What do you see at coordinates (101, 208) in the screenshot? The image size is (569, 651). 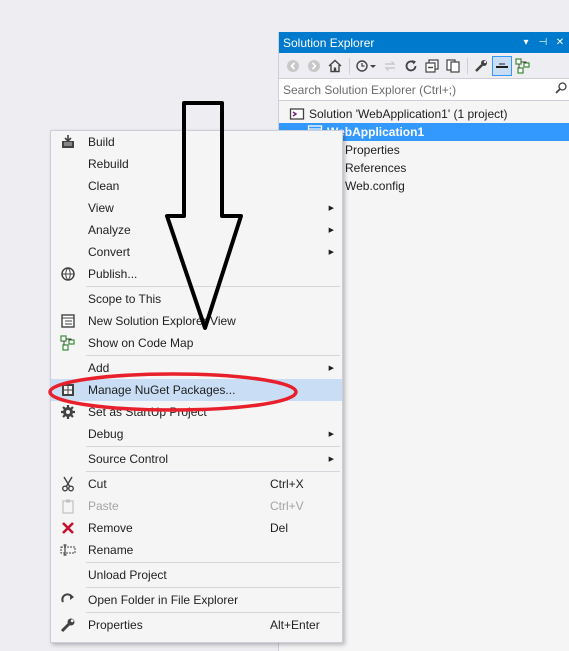 I see `menu-item-label: View` at bounding box center [101, 208].